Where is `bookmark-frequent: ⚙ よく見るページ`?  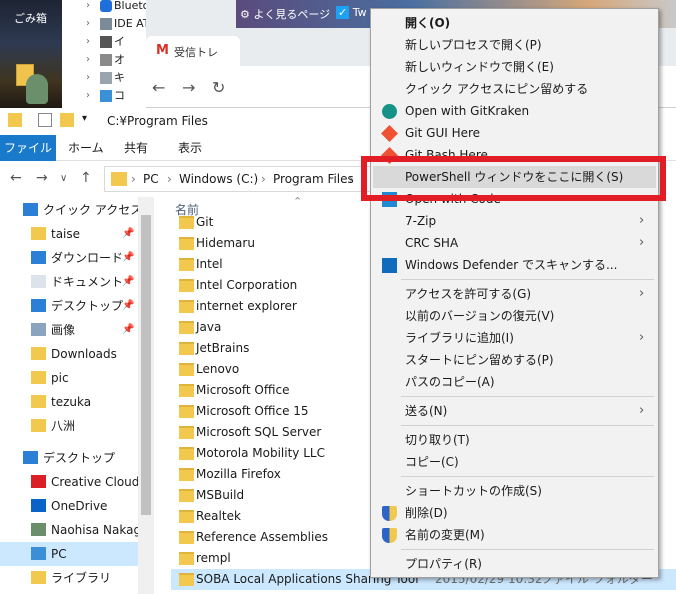 bookmark-frequent: ⚙ よく見るページ is located at coordinates (285, 14).